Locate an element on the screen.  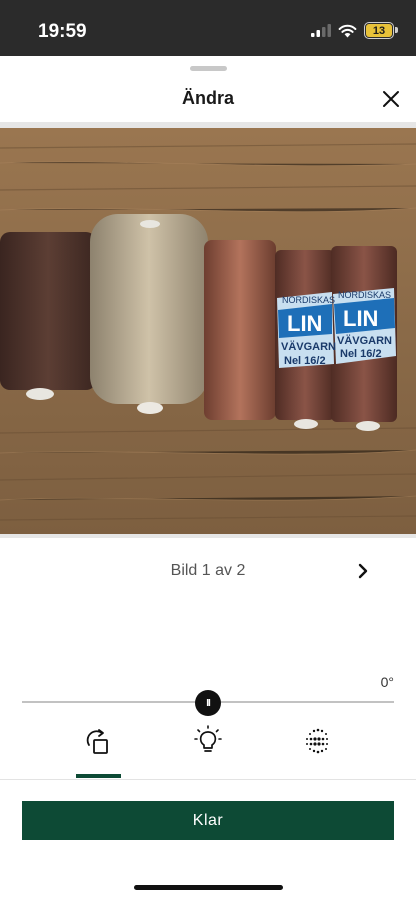
rotate-icon is located at coordinates (97, 741).